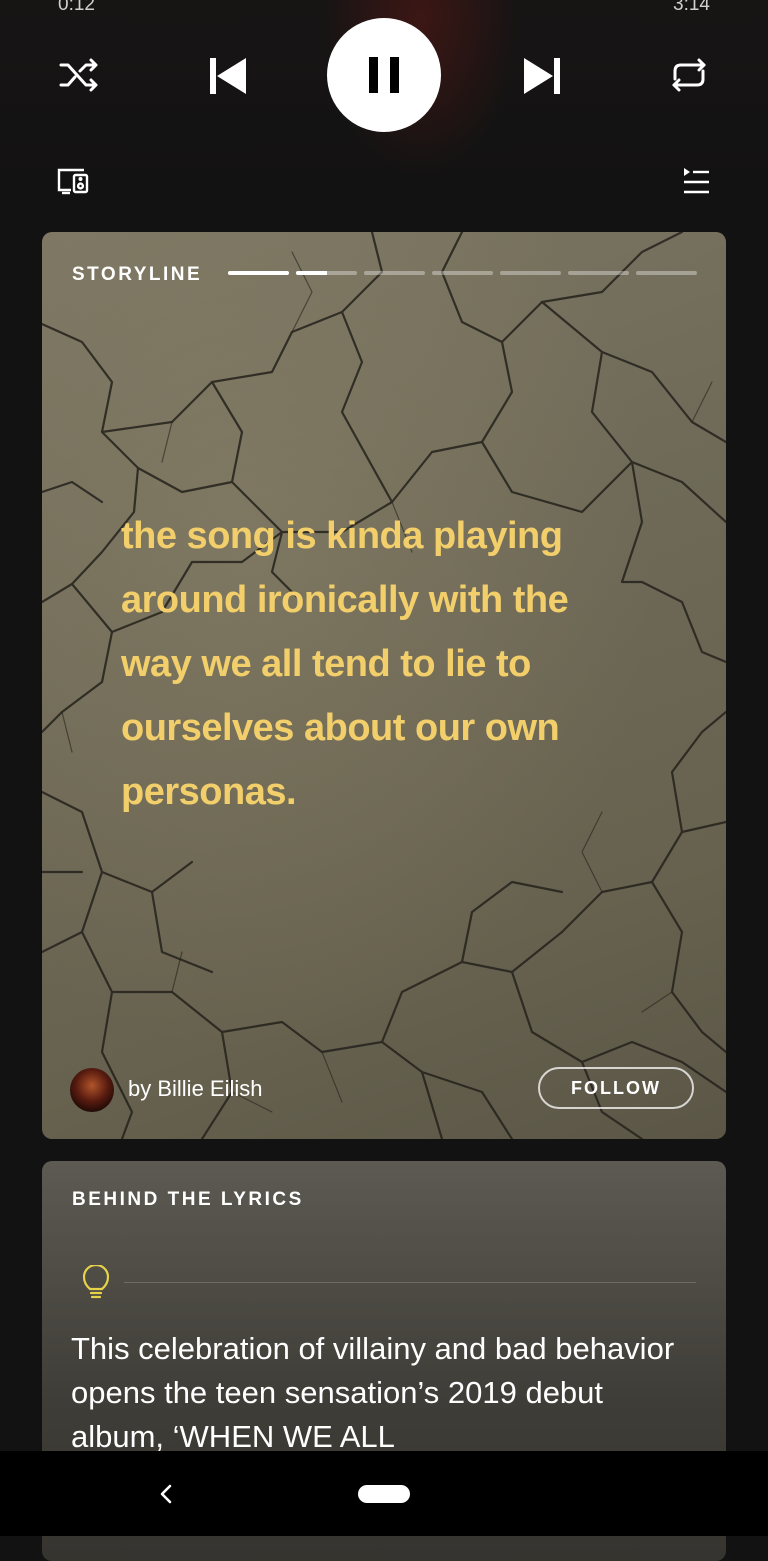 Image resolution: width=768 pixels, height=1561 pixels. I want to click on queue-button, so click(695, 181).